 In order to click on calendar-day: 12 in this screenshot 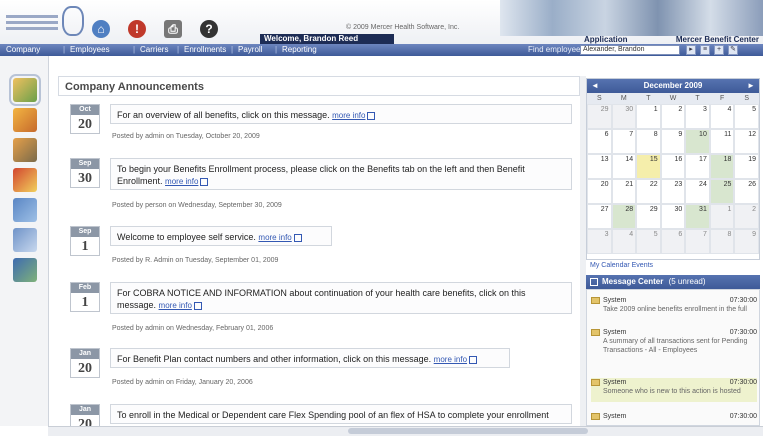, I will do `click(746, 141)`.